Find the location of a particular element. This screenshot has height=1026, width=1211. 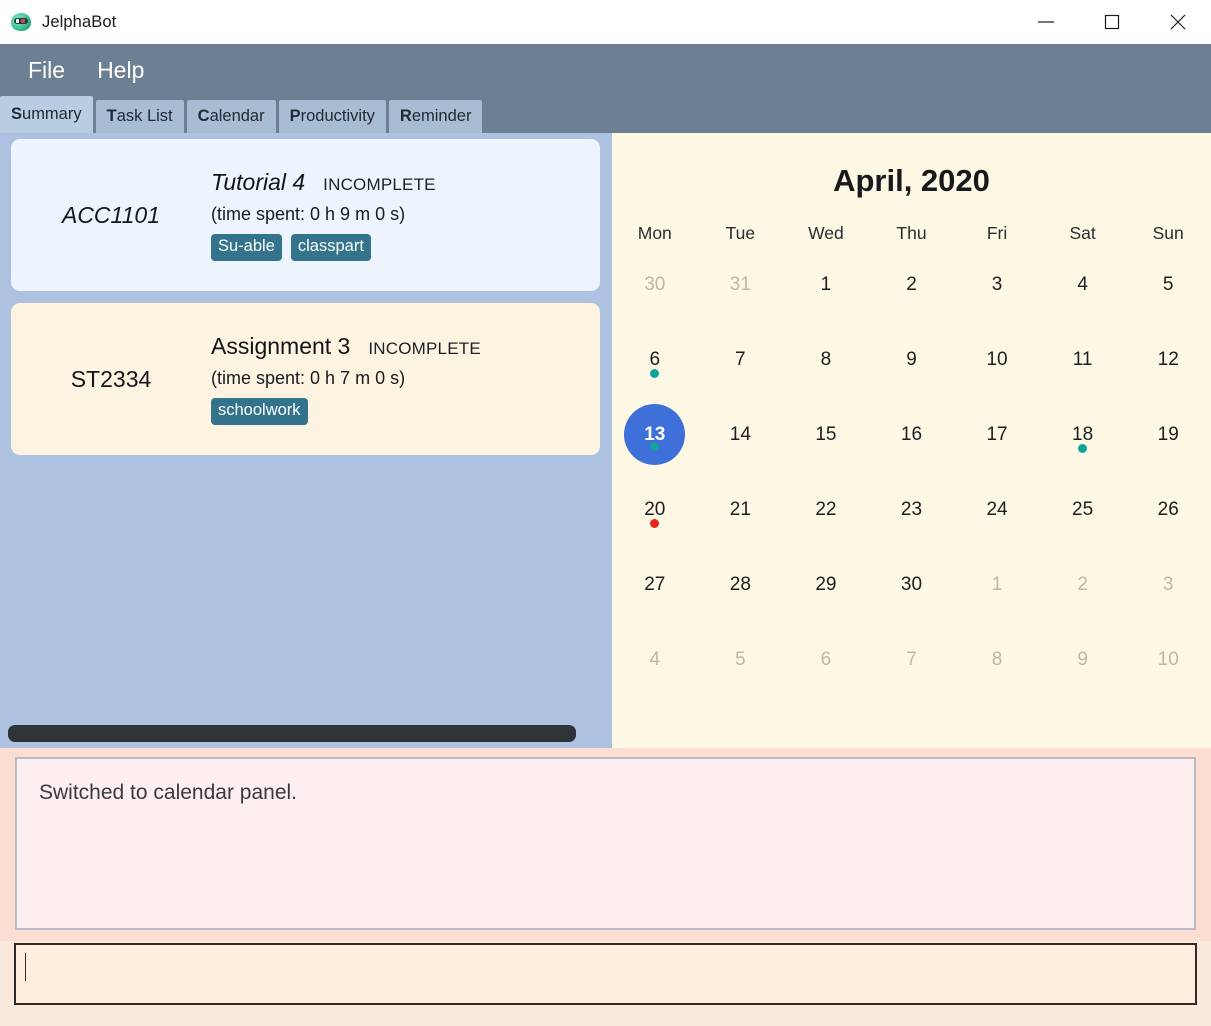

calendar-weekday-sun: Sun is located at coordinates (1168, 233).